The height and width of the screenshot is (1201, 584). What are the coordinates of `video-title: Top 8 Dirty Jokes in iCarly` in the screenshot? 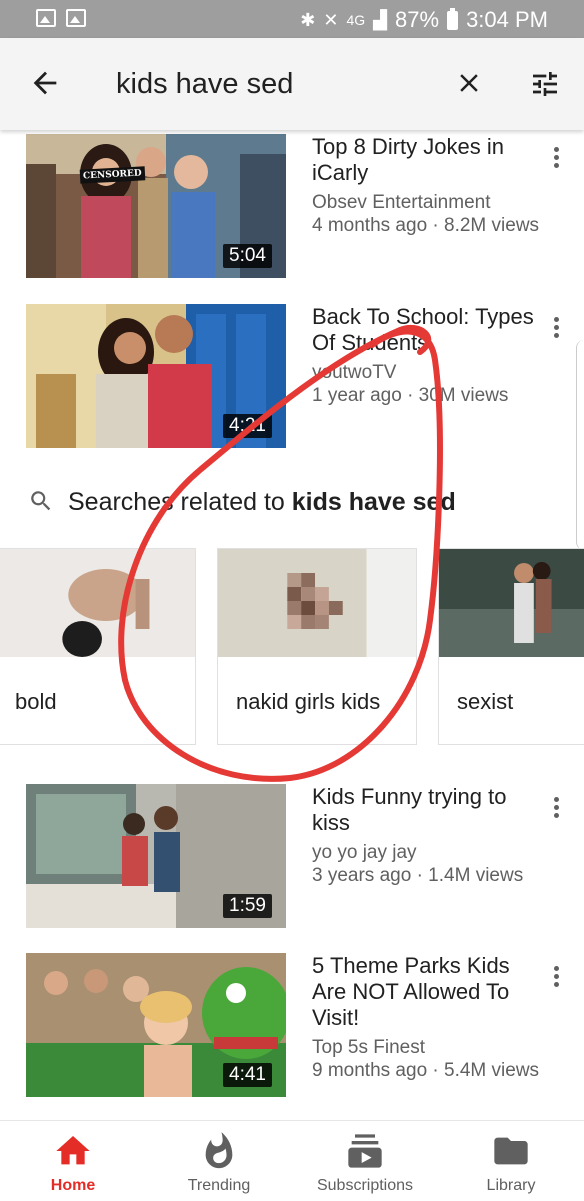 It's located at (427, 160).